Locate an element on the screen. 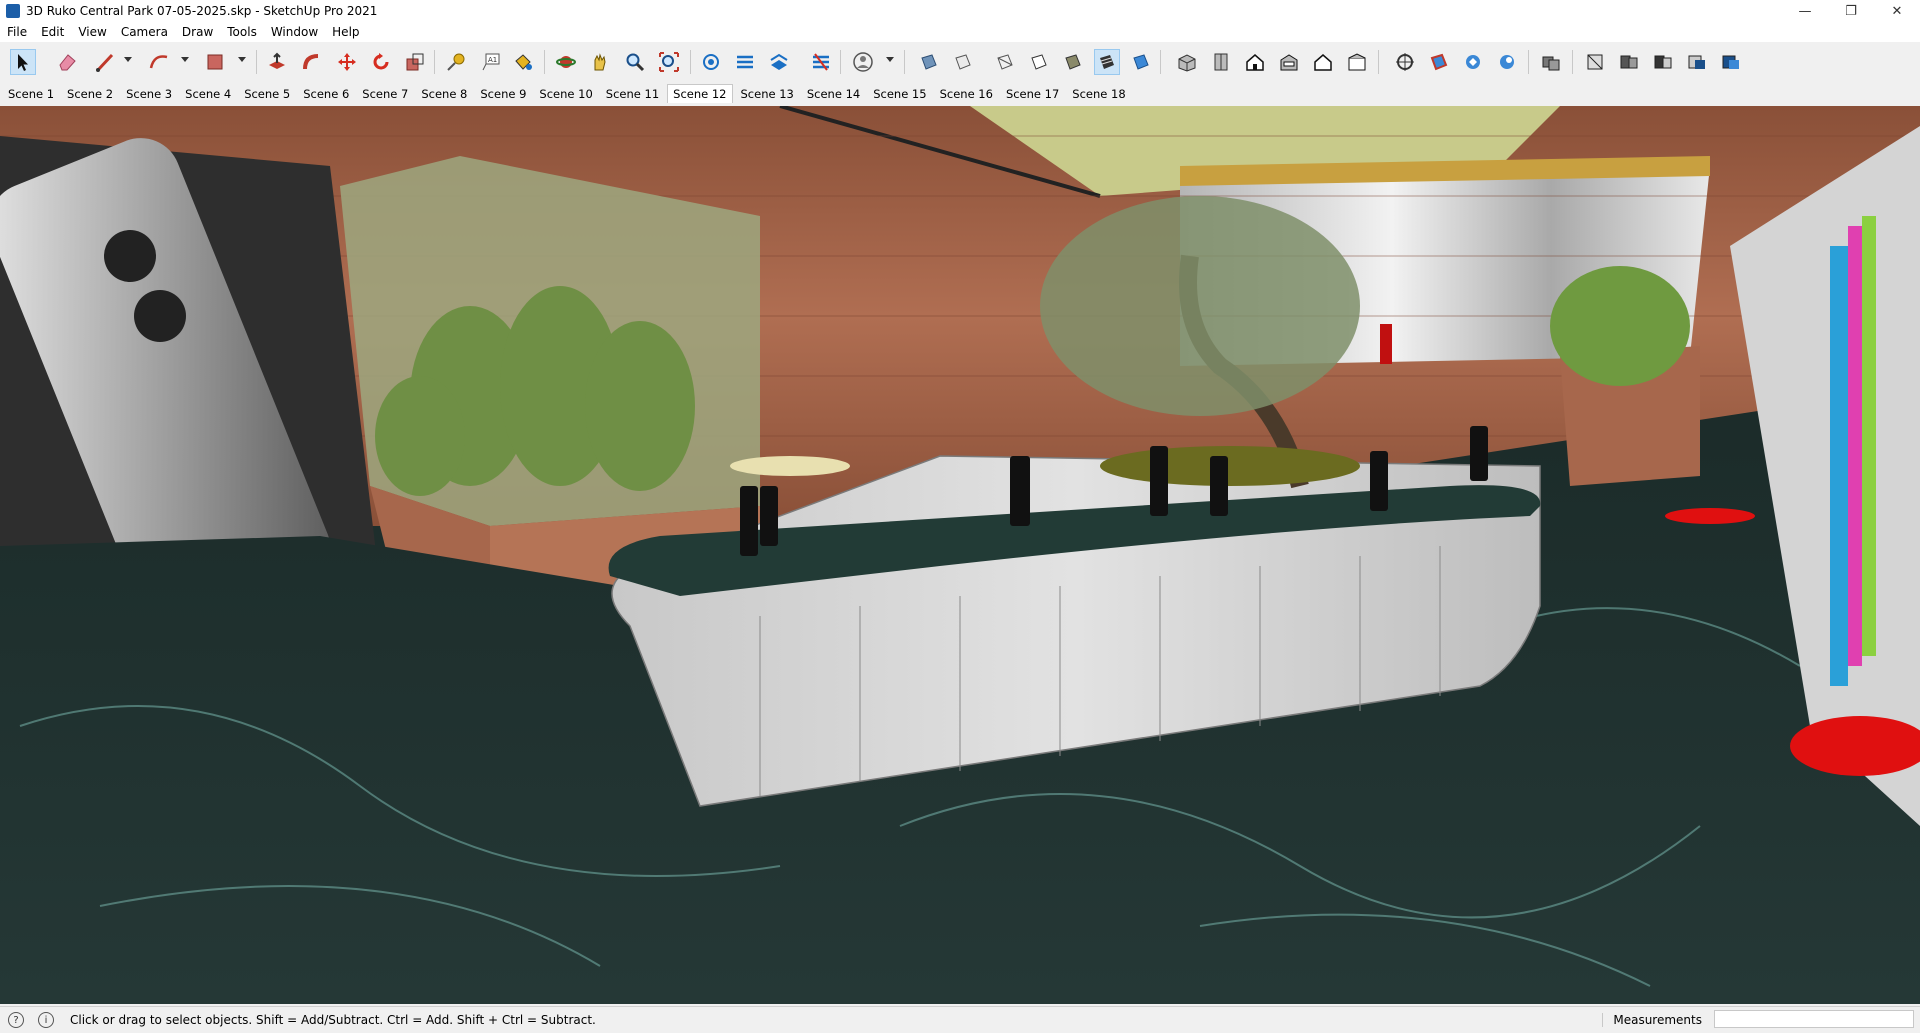 The height and width of the screenshot is (1033, 1920). measurements-label: Measurements is located at coordinates (1652, 1020).